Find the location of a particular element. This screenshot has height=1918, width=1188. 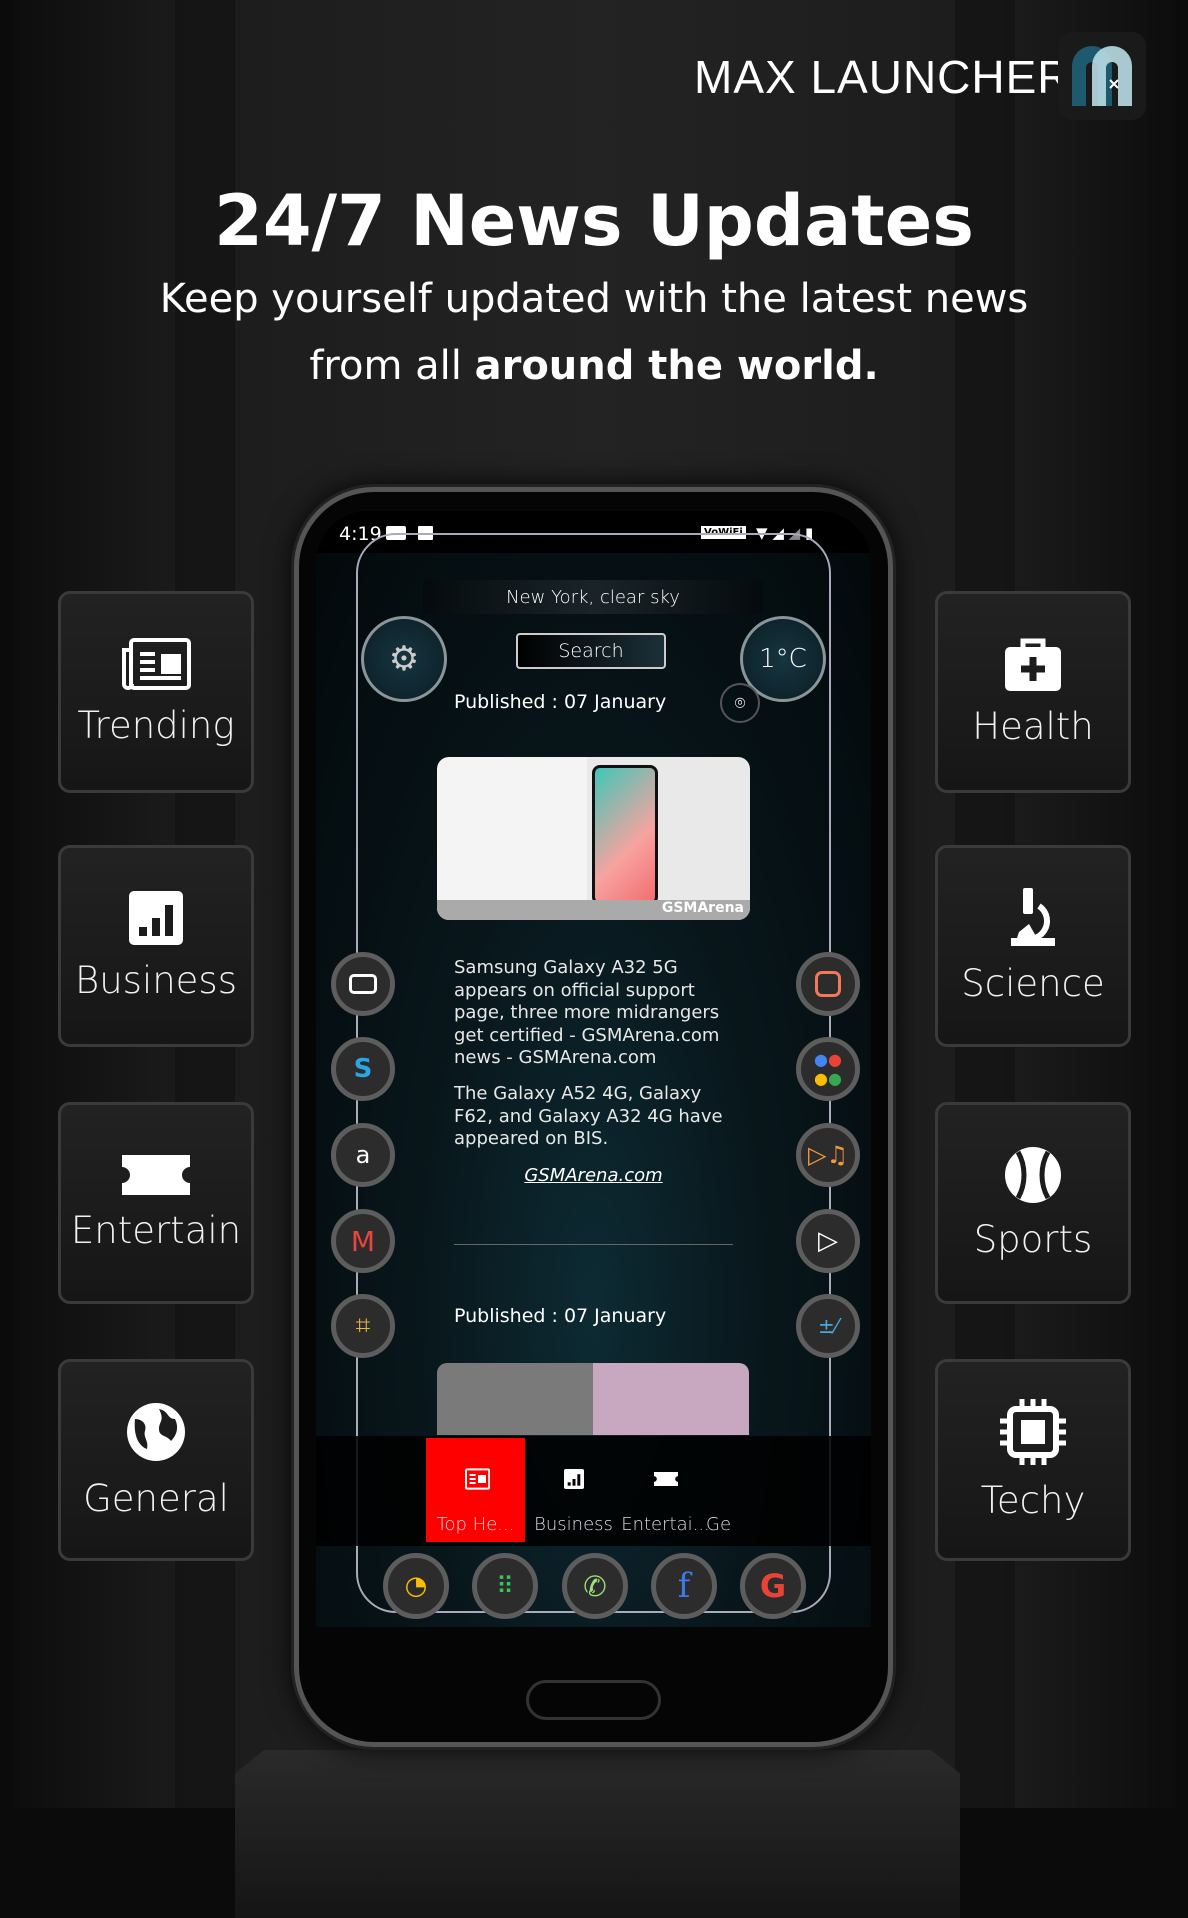

google-icon: G is located at coordinates (773, 1586).